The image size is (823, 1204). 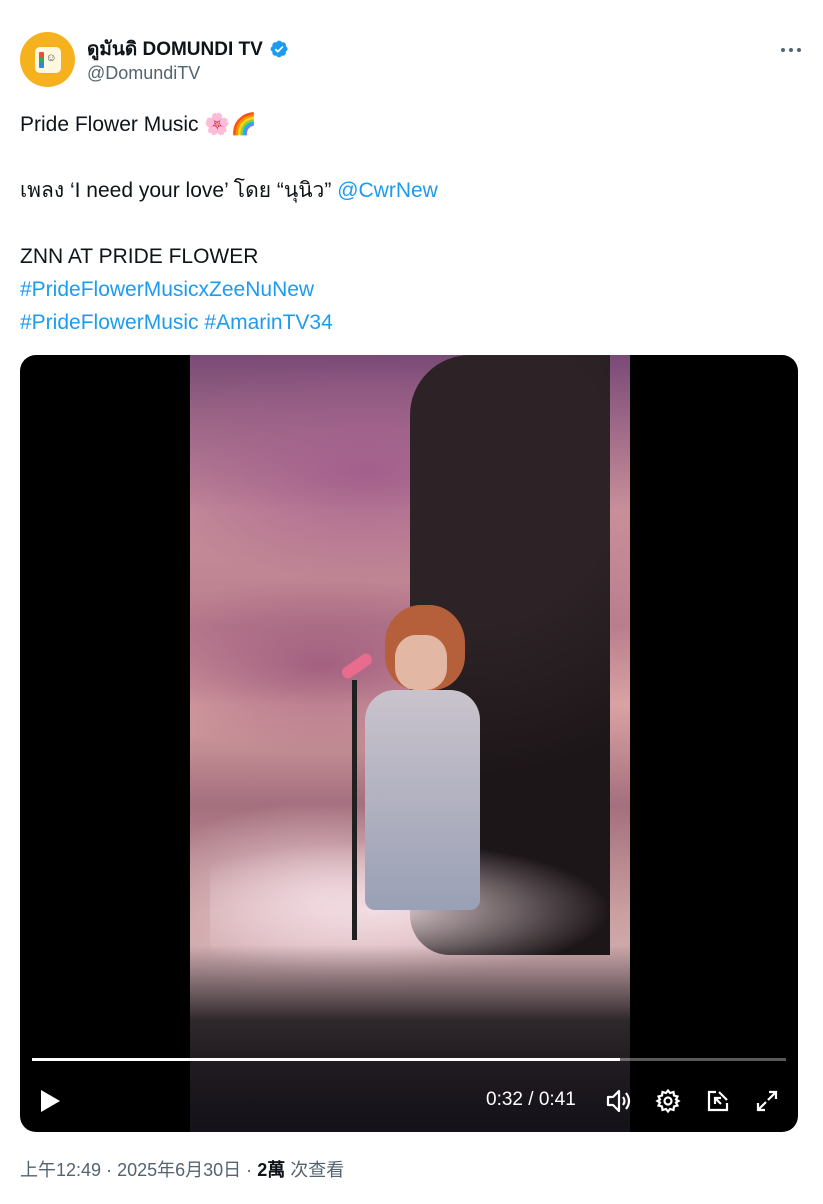 What do you see at coordinates (268, 322) in the screenshot?
I see `hashtag-link: #AmarinTV34` at bounding box center [268, 322].